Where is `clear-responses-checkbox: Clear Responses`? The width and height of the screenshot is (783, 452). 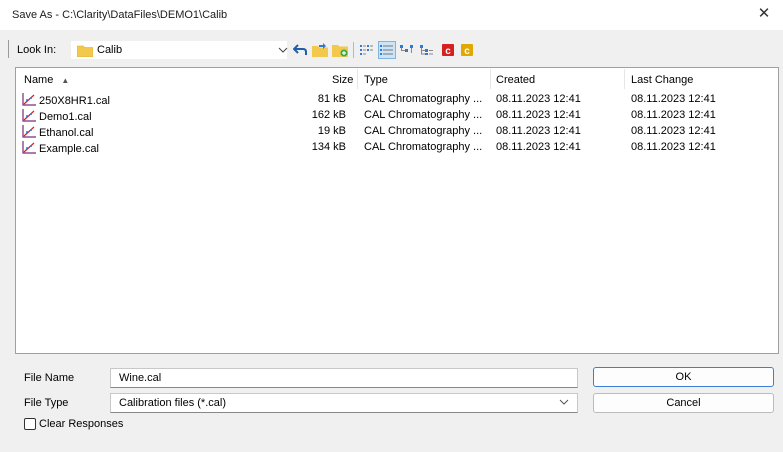
clear-responses-checkbox: Clear Responses is located at coordinates (73, 424).